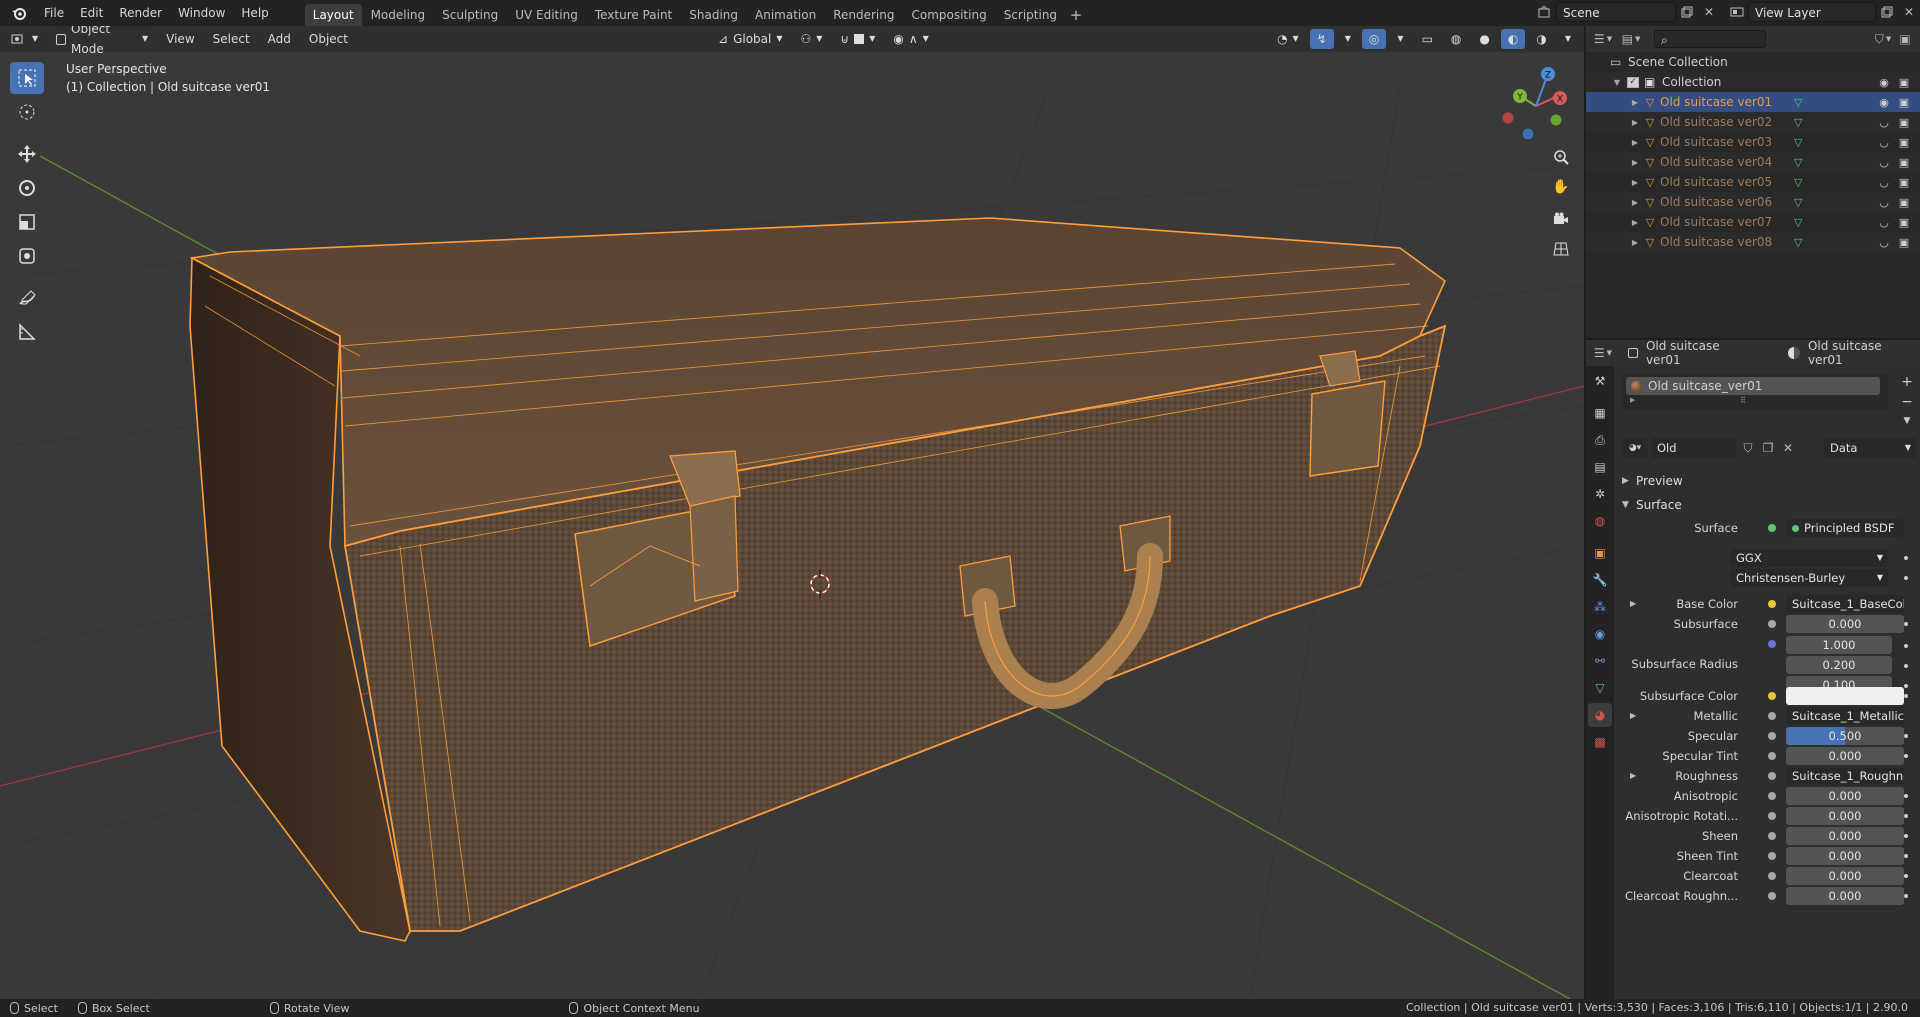  Describe the element at coordinates (1907, 403) in the screenshot. I see `remove-slot-button: −` at that location.